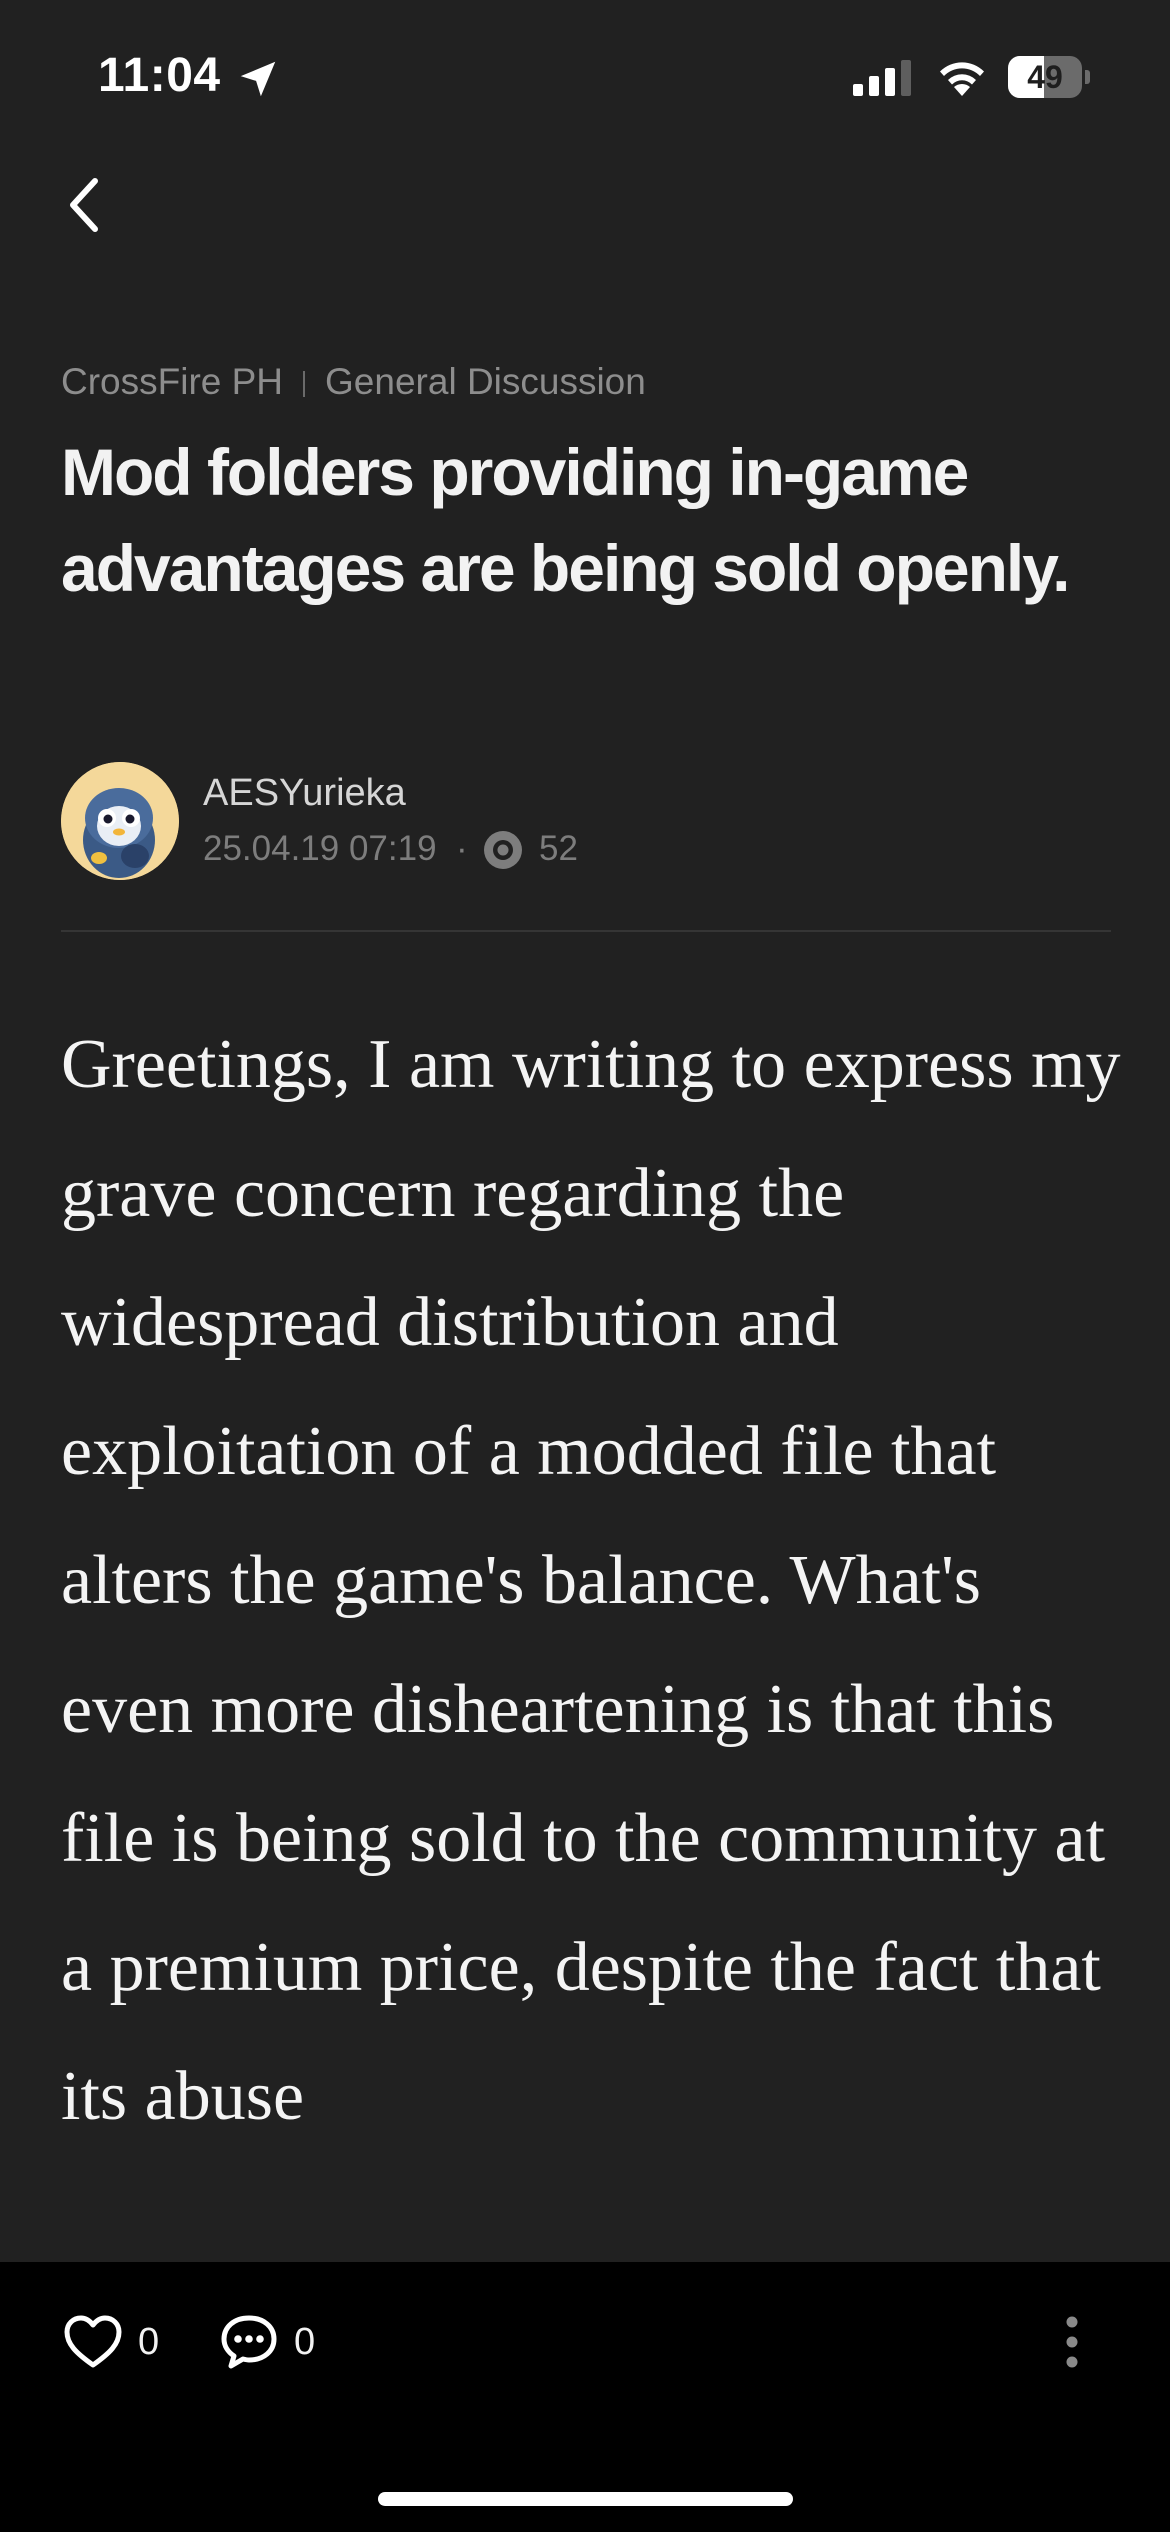  I want to click on penguin-avatar-icon, so click(120, 821).